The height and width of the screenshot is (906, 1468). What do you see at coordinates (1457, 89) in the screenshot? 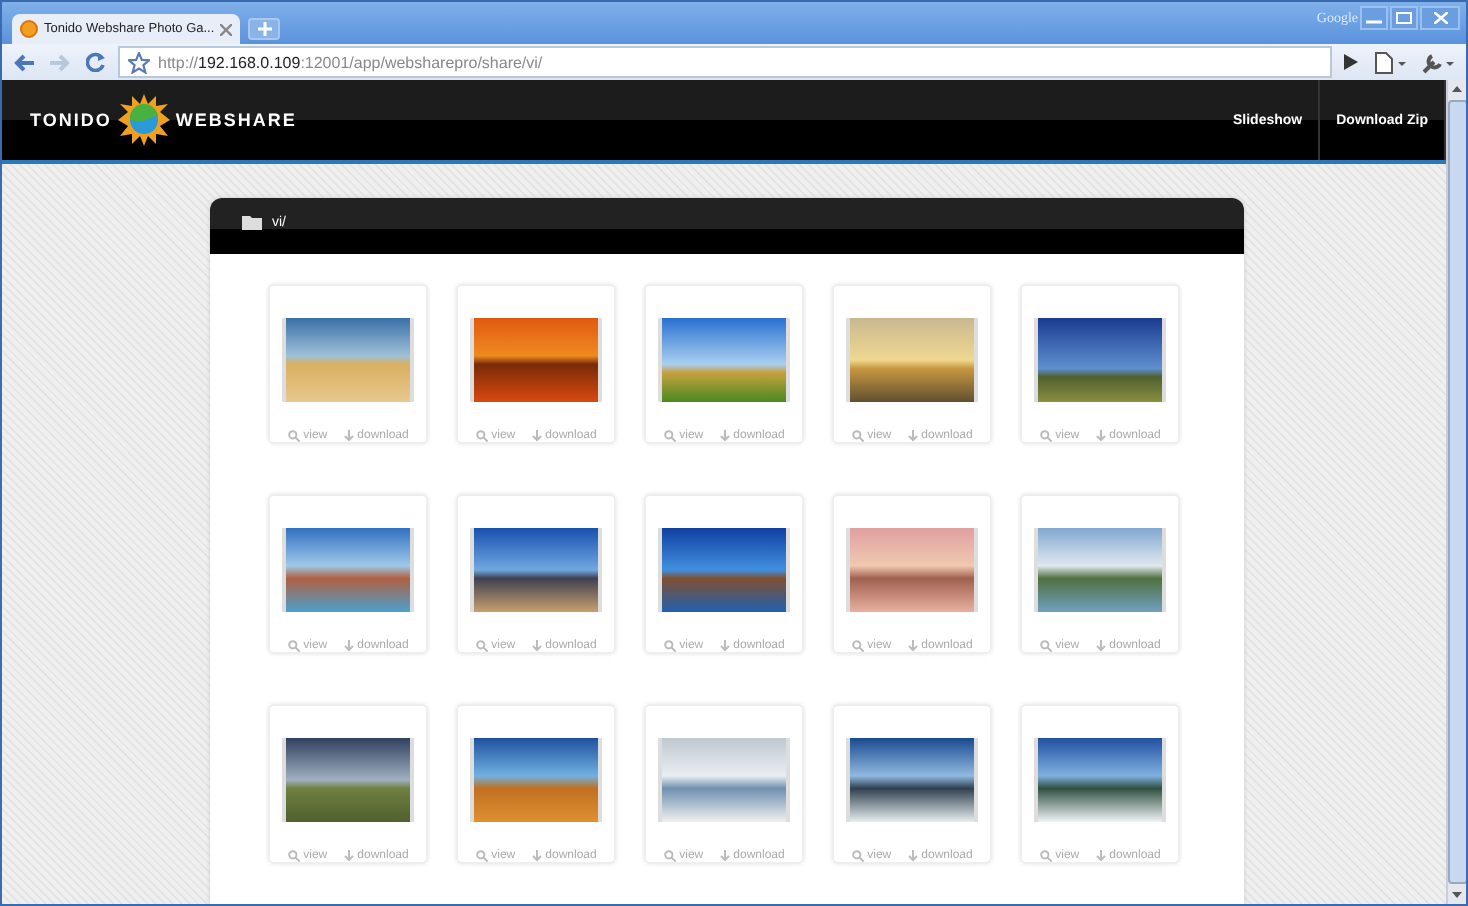
I see `scroll-up-icon` at bounding box center [1457, 89].